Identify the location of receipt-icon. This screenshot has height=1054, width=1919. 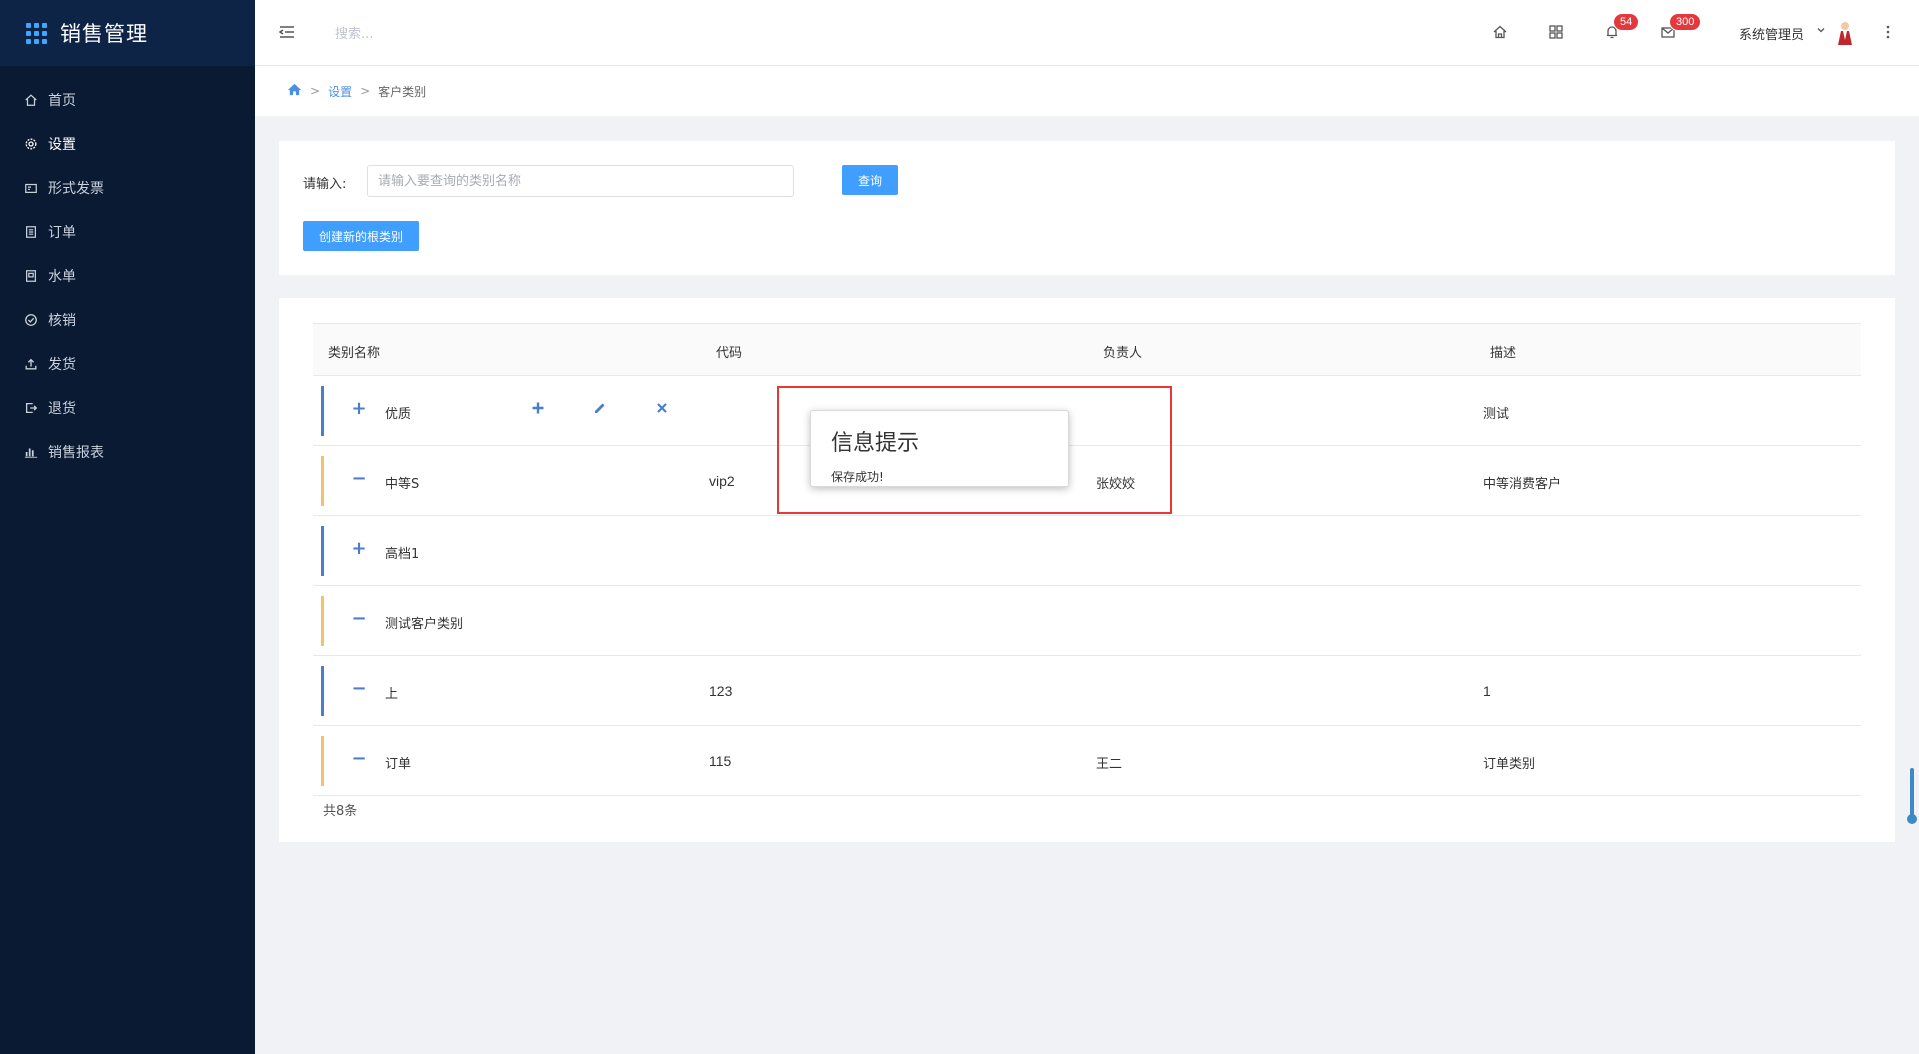
(31, 276).